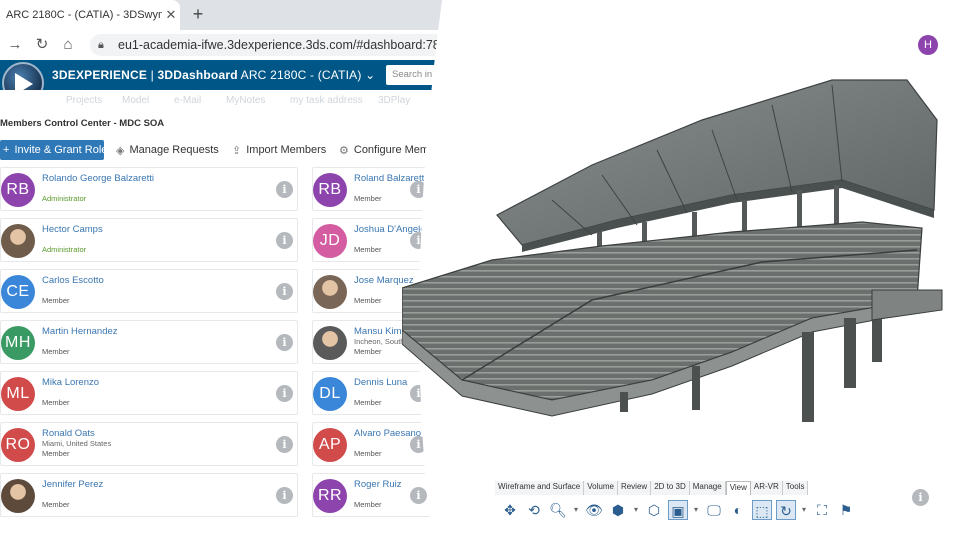  I want to click on member-name: Ronald Oats, so click(68, 433).